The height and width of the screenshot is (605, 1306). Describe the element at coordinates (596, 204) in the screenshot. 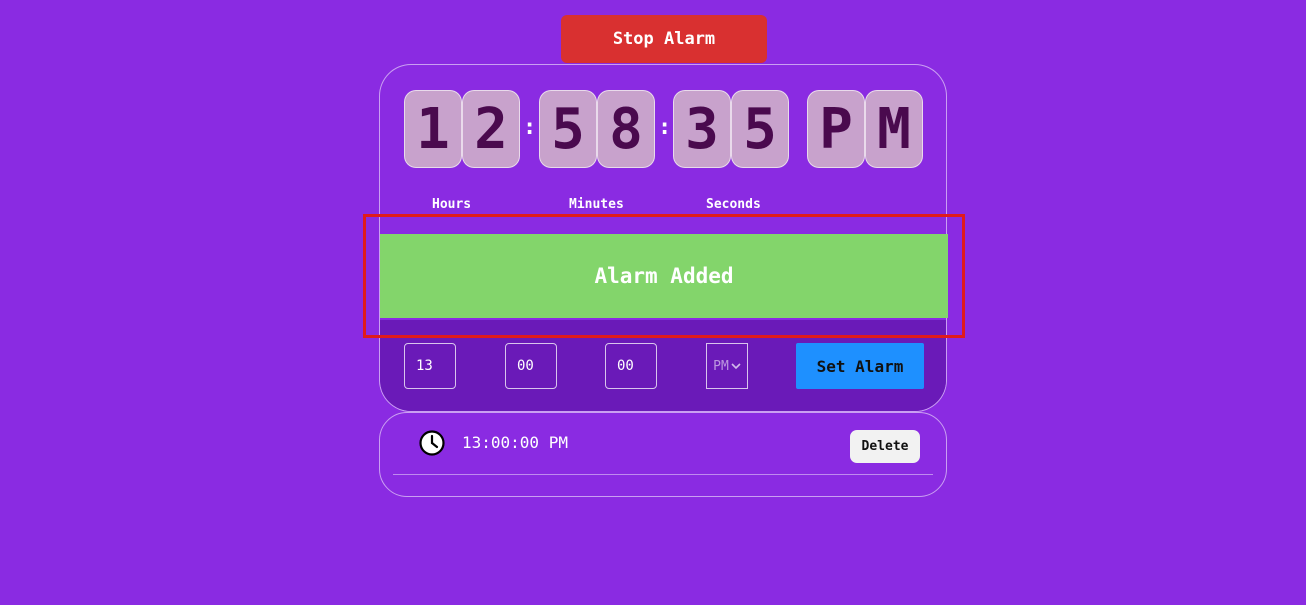

I see `minutes-label: Minutes` at that location.